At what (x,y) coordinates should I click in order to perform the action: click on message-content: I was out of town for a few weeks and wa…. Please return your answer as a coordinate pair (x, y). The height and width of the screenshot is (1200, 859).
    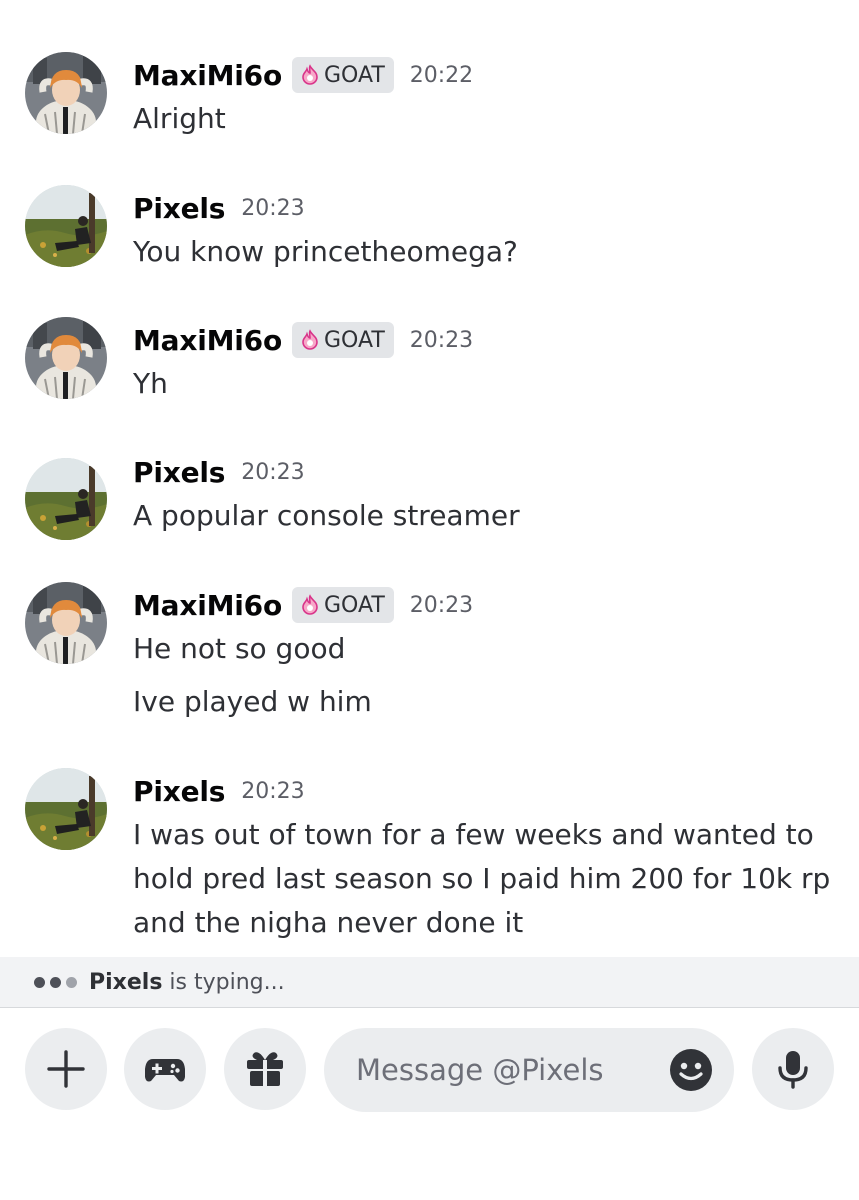
    Looking at the image, I should click on (473, 835).